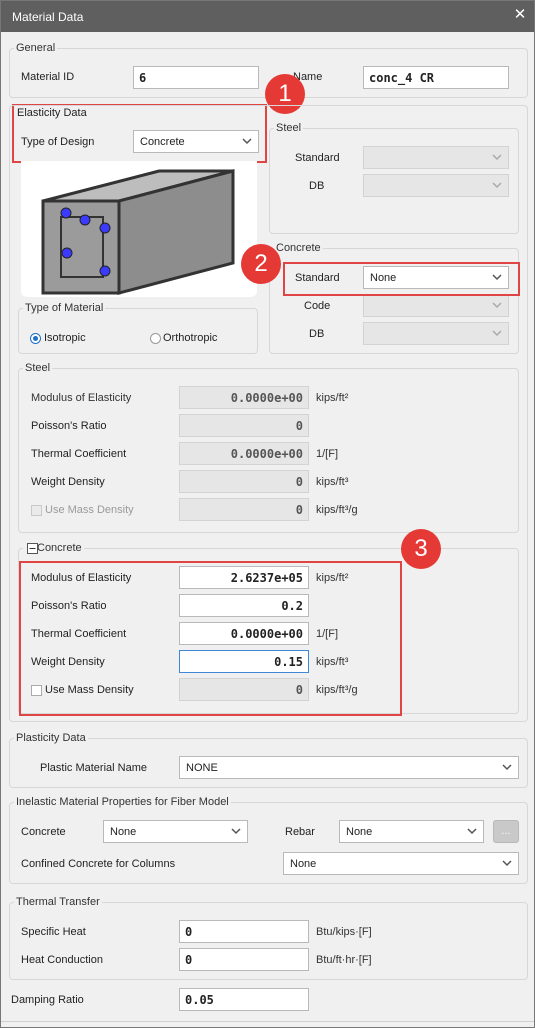 This screenshot has height=1028, width=535. What do you see at coordinates (123, 832) in the screenshot?
I see `inelastic-concrete-value: None` at bounding box center [123, 832].